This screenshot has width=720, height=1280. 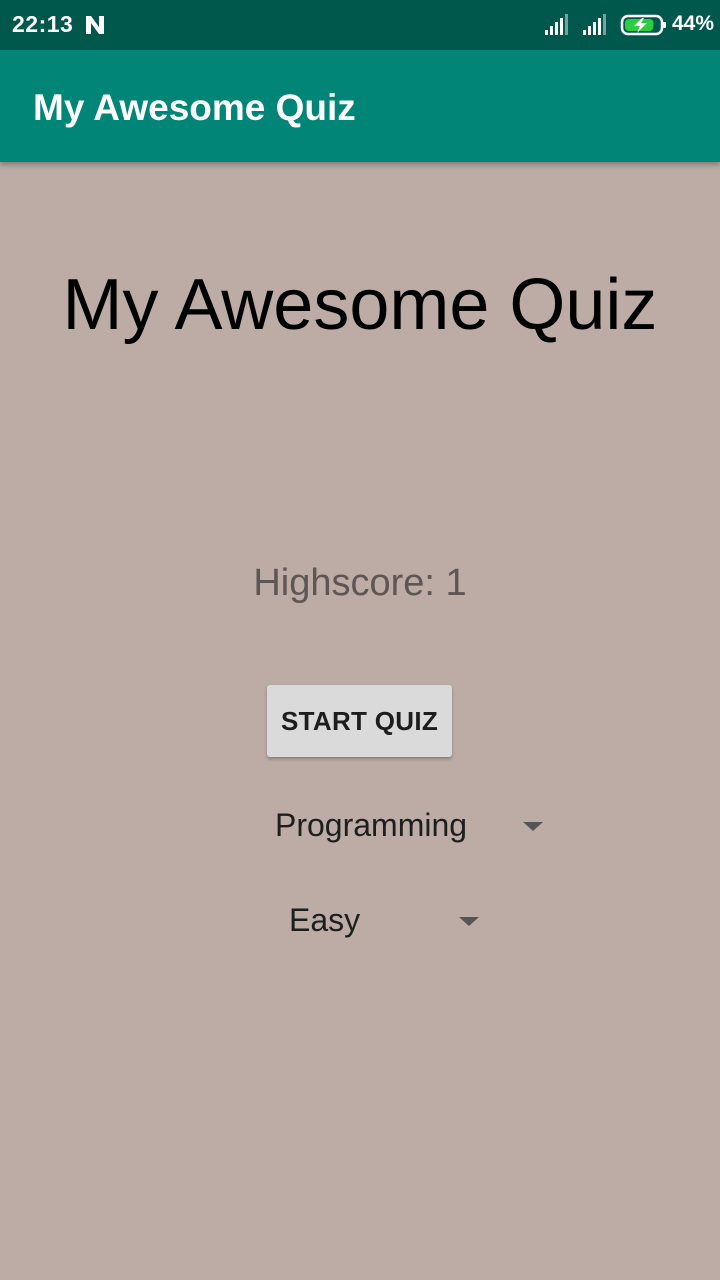 What do you see at coordinates (360, 25) in the screenshot?
I see `status-bar: 22:13 44%` at bounding box center [360, 25].